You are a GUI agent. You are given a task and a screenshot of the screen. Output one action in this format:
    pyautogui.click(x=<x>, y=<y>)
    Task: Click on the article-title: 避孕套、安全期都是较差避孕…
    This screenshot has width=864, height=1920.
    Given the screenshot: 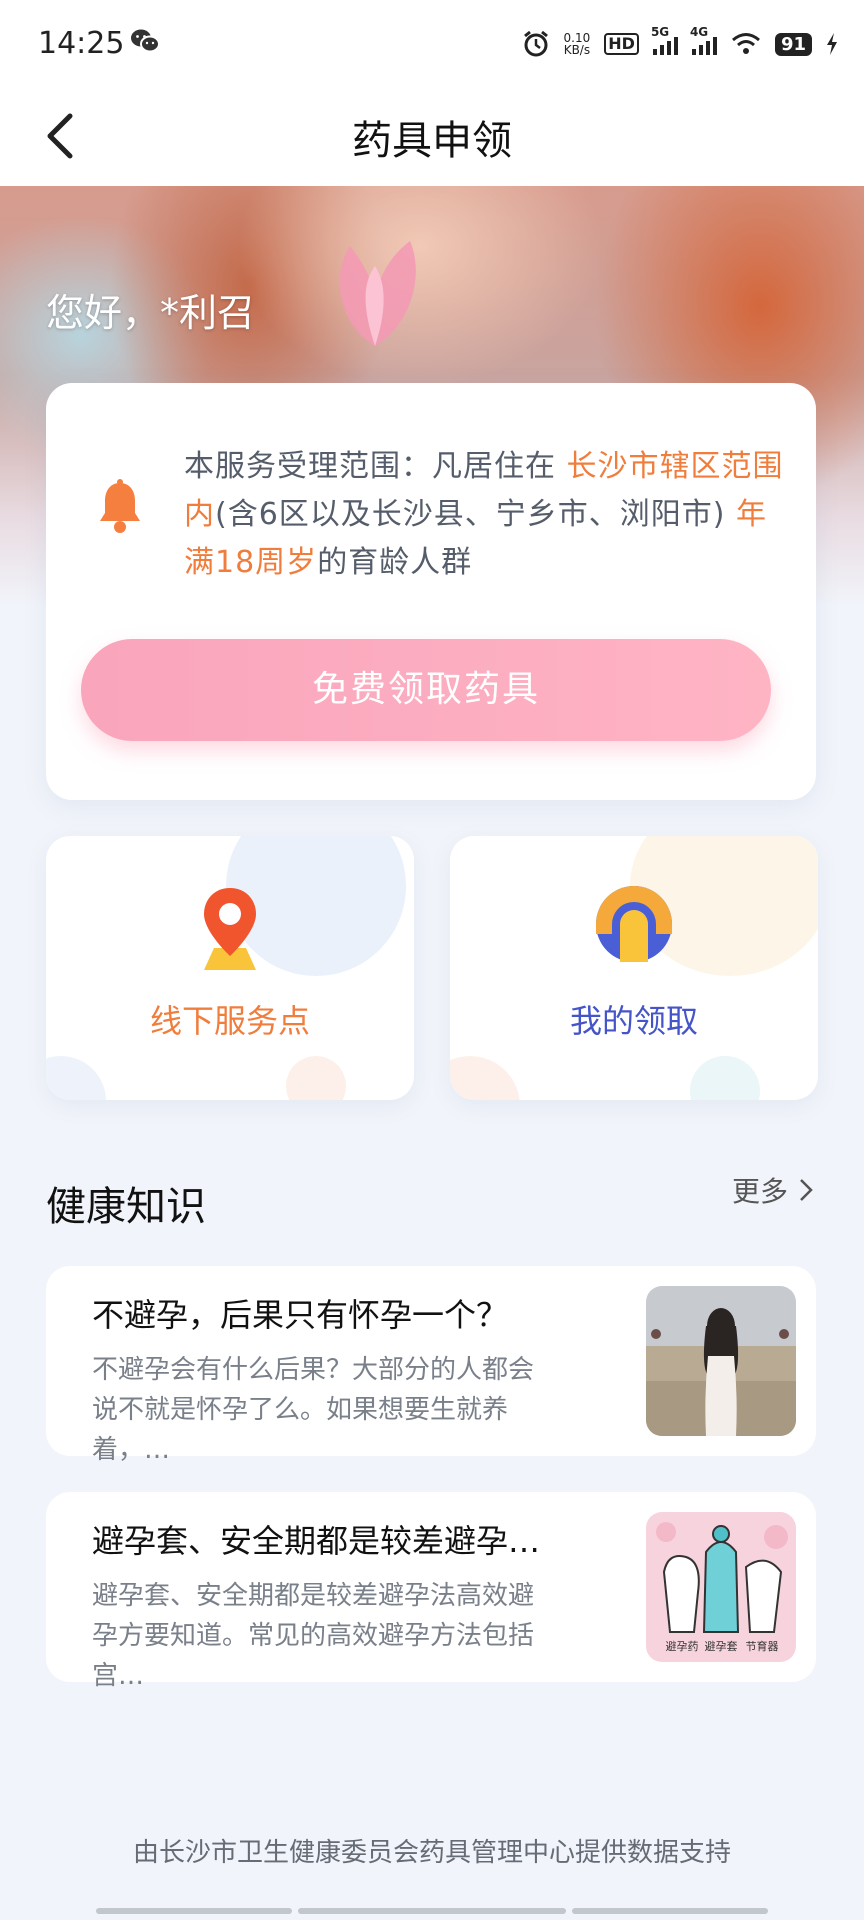 What is the action you would take?
    pyautogui.click(x=316, y=1541)
    